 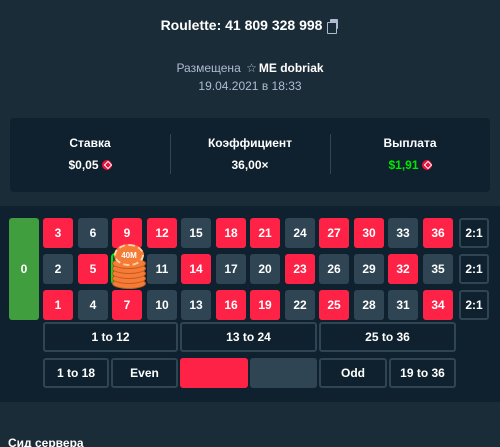 What do you see at coordinates (231, 269) in the screenshot?
I see `number-cell-17: 17` at bounding box center [231, 269].